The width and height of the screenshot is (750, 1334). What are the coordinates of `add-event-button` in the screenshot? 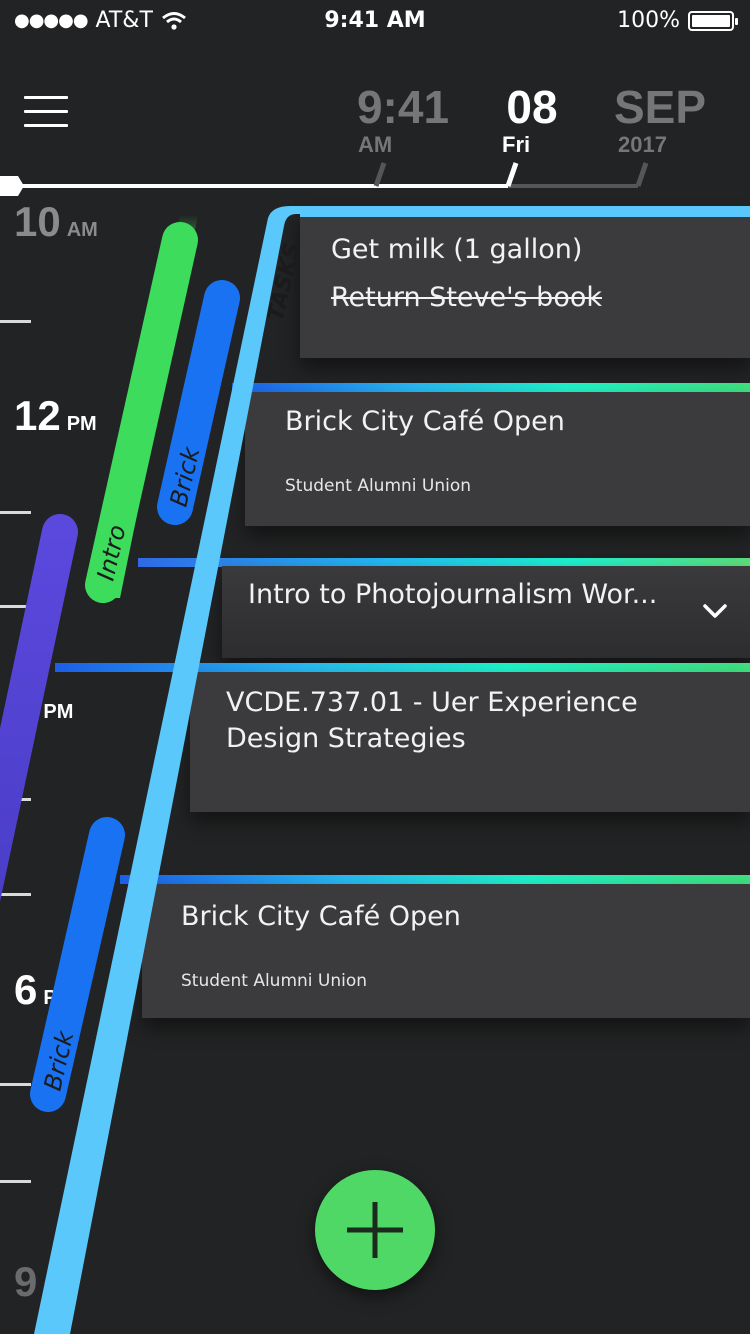 It's located at (375, 1230).